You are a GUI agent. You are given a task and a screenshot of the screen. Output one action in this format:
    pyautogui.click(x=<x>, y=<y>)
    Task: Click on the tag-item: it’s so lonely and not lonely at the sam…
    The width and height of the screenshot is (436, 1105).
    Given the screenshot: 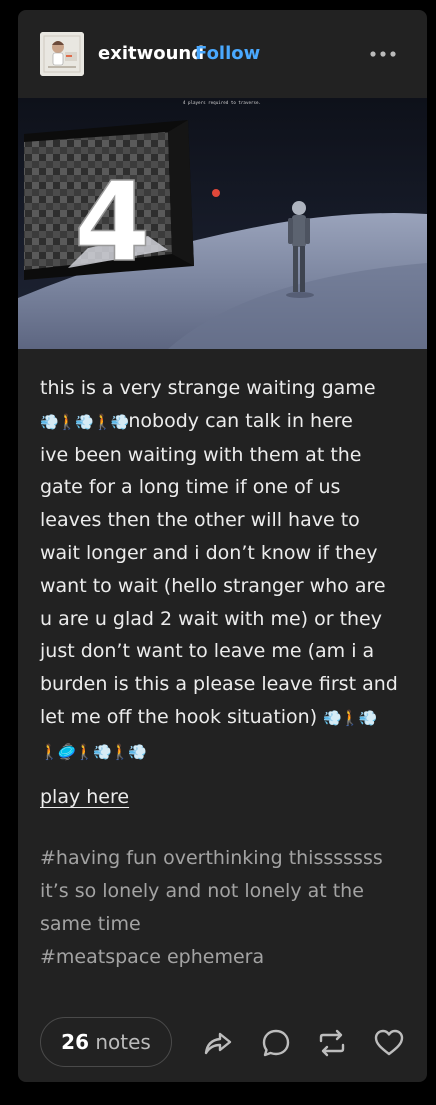 What is the action you would take?
    pyautogui.click(x=225, y=908)
    